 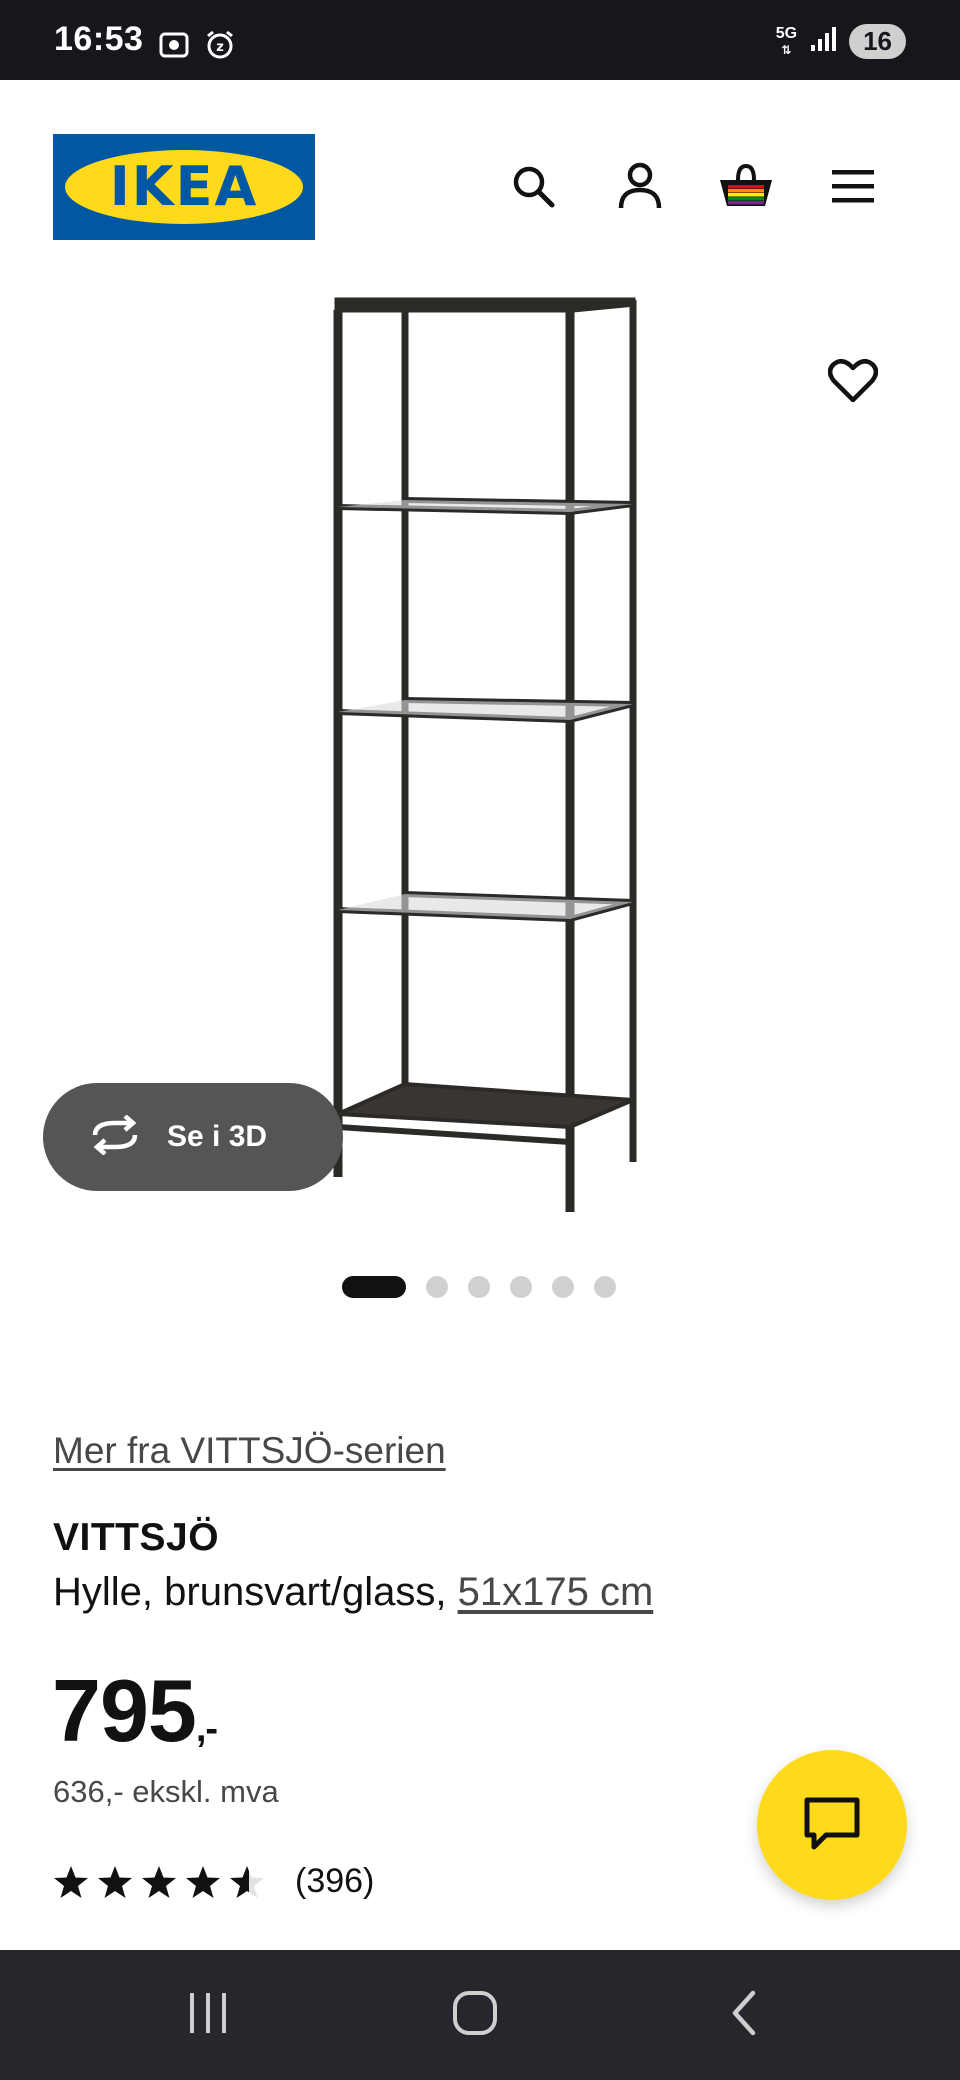 I want to click on back-icon, so click(x=745, y=2015).